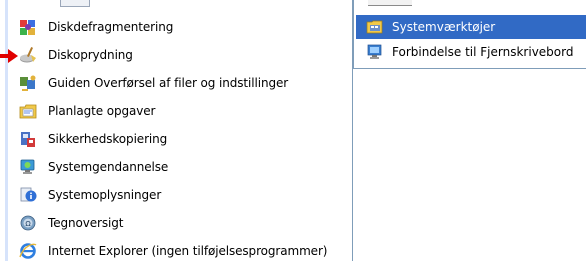 This screenshot has width=586, height=261. I want to click on system-tools-folder-icon, so click(375, 27).